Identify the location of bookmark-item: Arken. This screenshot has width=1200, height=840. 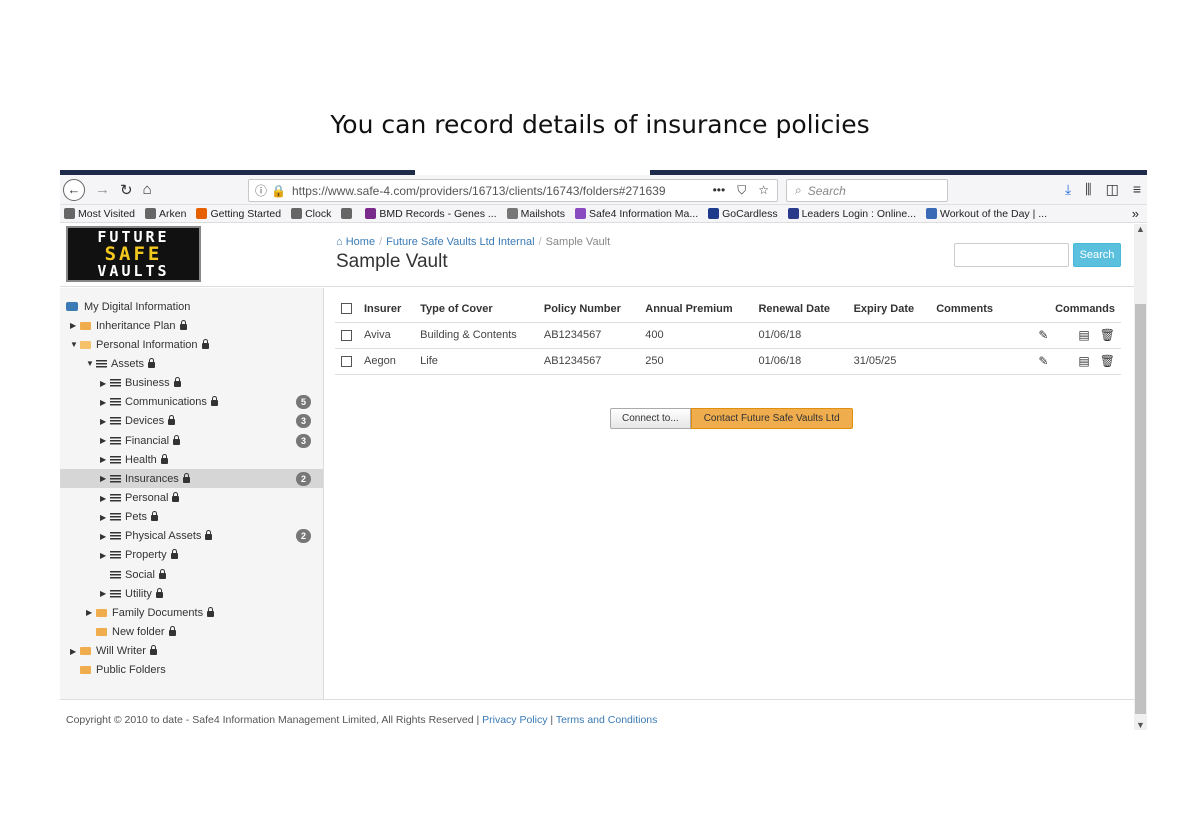
(165, 214).